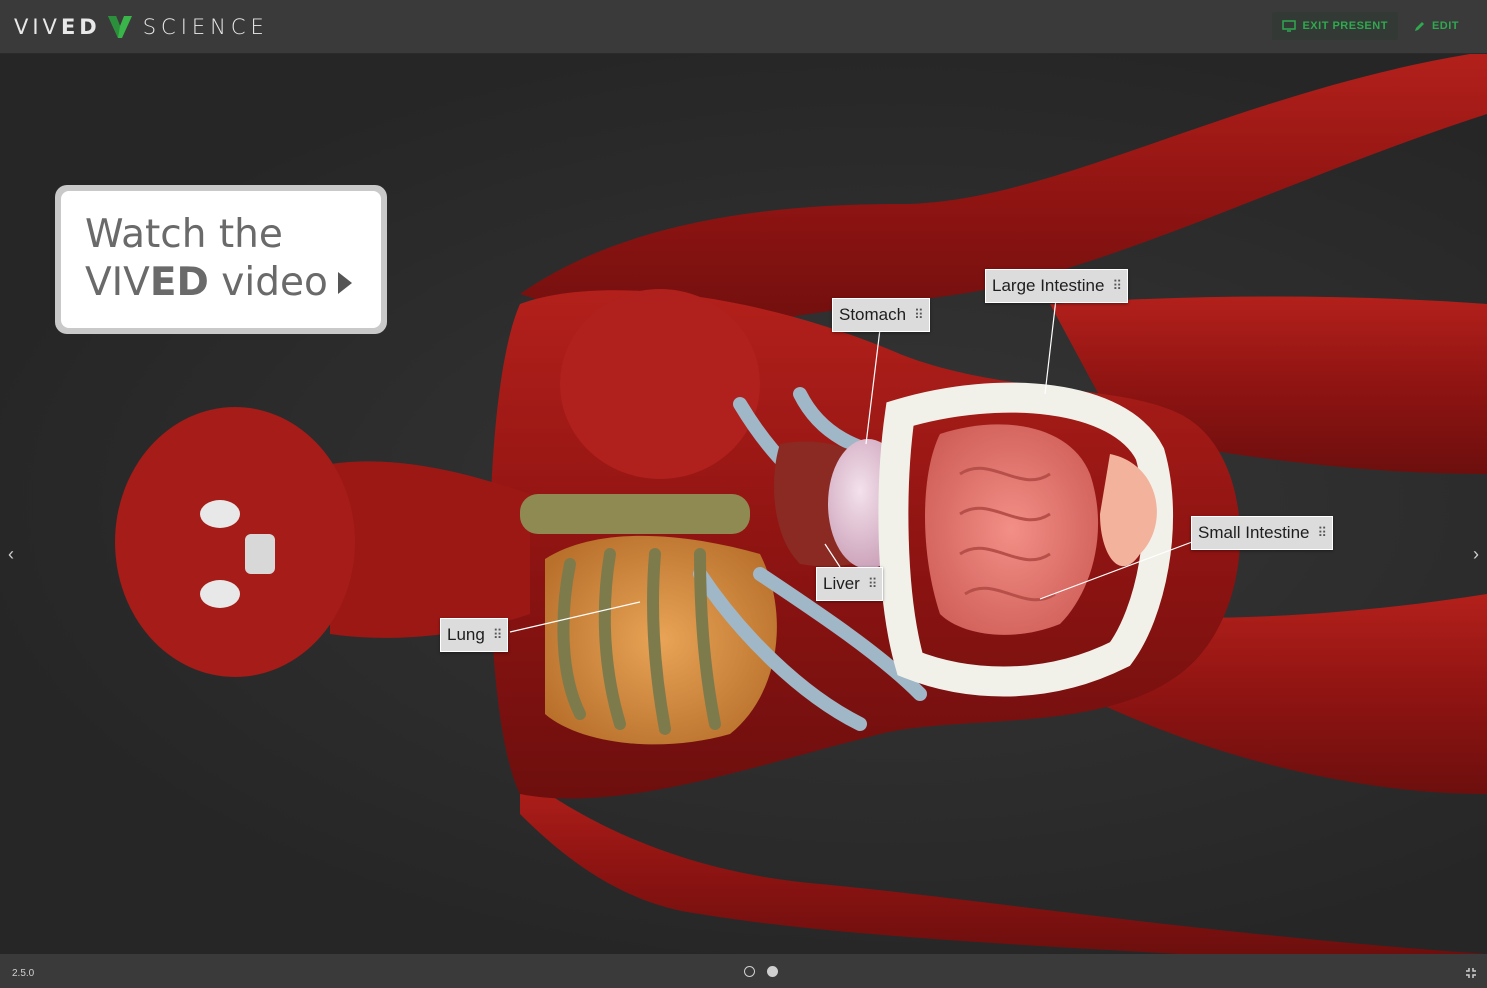  What do you see at coordinates (141, 27) in the screenshot?
I see `vived-science-logo: VIVED SCIENCE` at bounding box center [141, 27].